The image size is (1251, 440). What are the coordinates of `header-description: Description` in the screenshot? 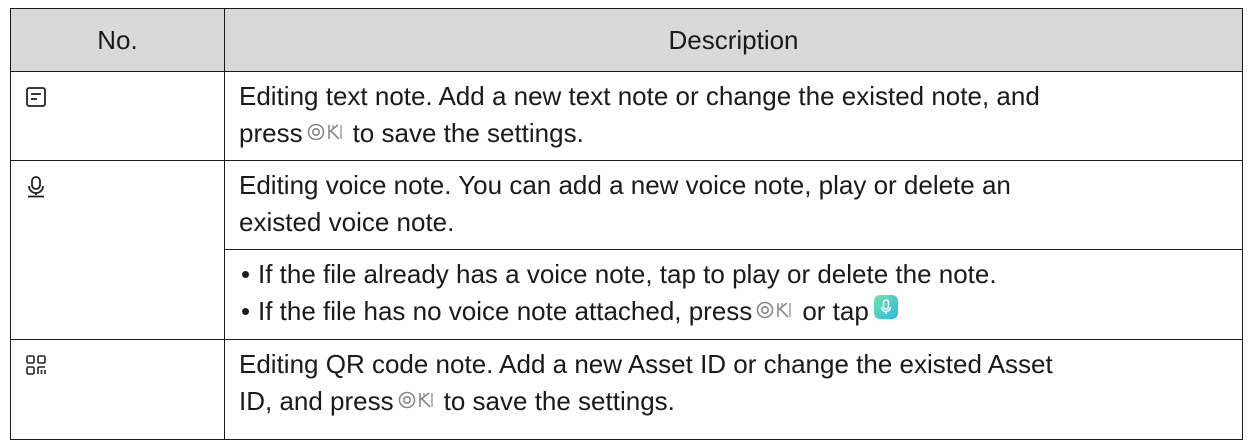 It's located at (733, 40).